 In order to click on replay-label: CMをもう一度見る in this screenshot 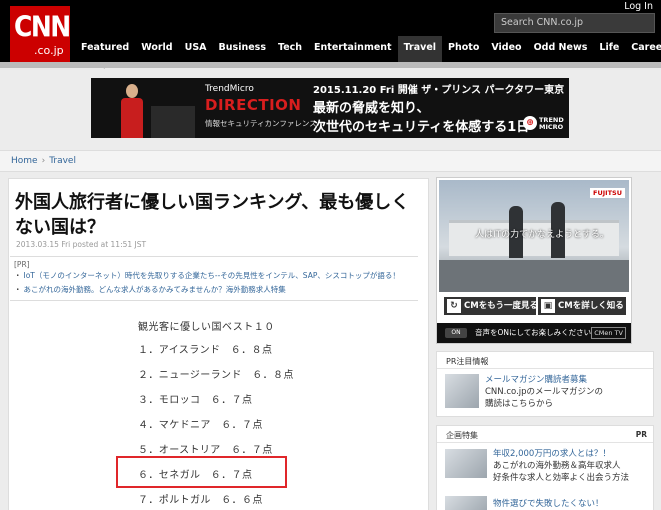, I will do `click(501, 306)`.